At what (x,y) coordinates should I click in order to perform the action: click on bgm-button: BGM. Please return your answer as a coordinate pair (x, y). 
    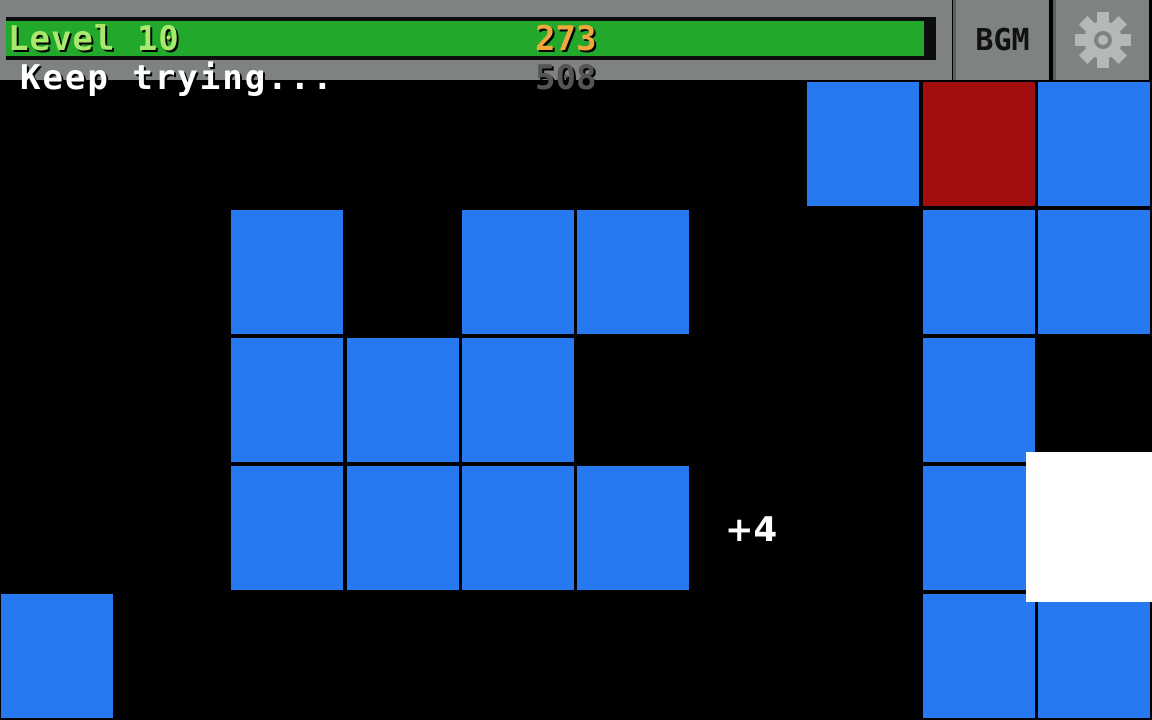
    Looking at the image, I should click on (1001, 40).